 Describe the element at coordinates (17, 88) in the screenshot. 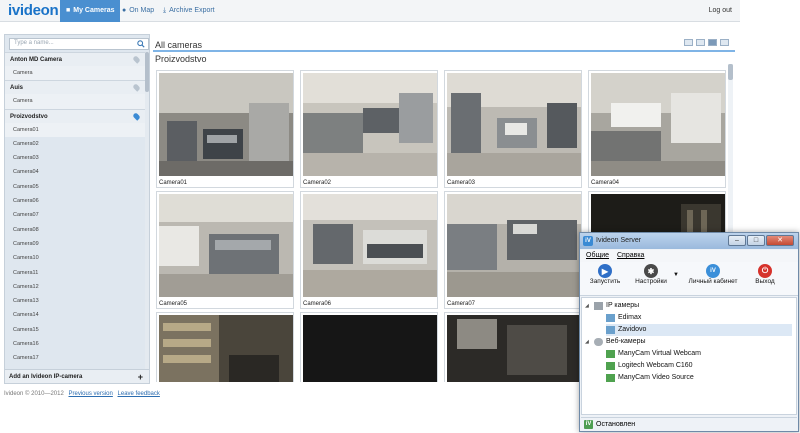

I see `group-name: Auis` at that location.